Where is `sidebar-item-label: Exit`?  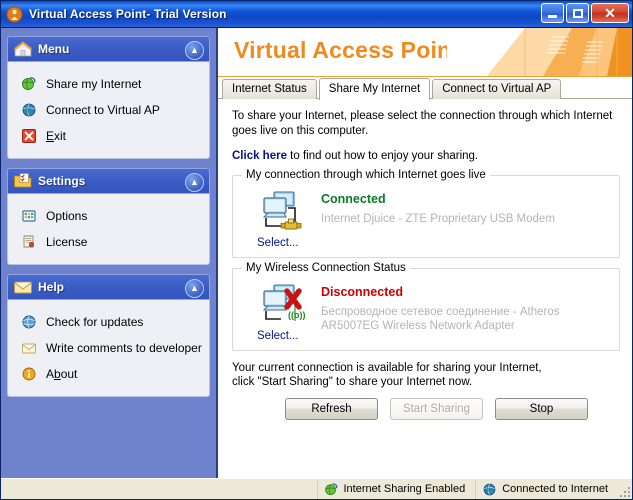
sidebar-item-label: Exit is located at coordinates (56, 136).